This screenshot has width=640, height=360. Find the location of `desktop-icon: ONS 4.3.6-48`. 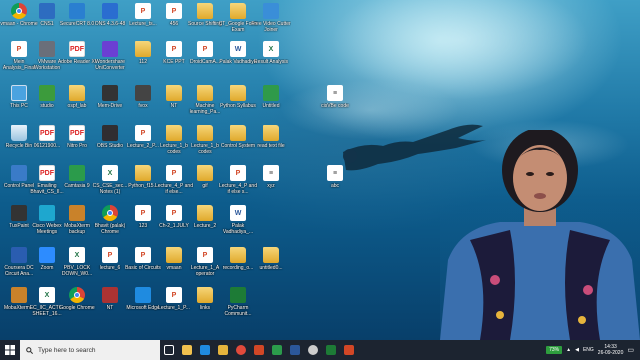

desktop-icon: ONS 4.3.6-48 is located at coordinates (110, 22).